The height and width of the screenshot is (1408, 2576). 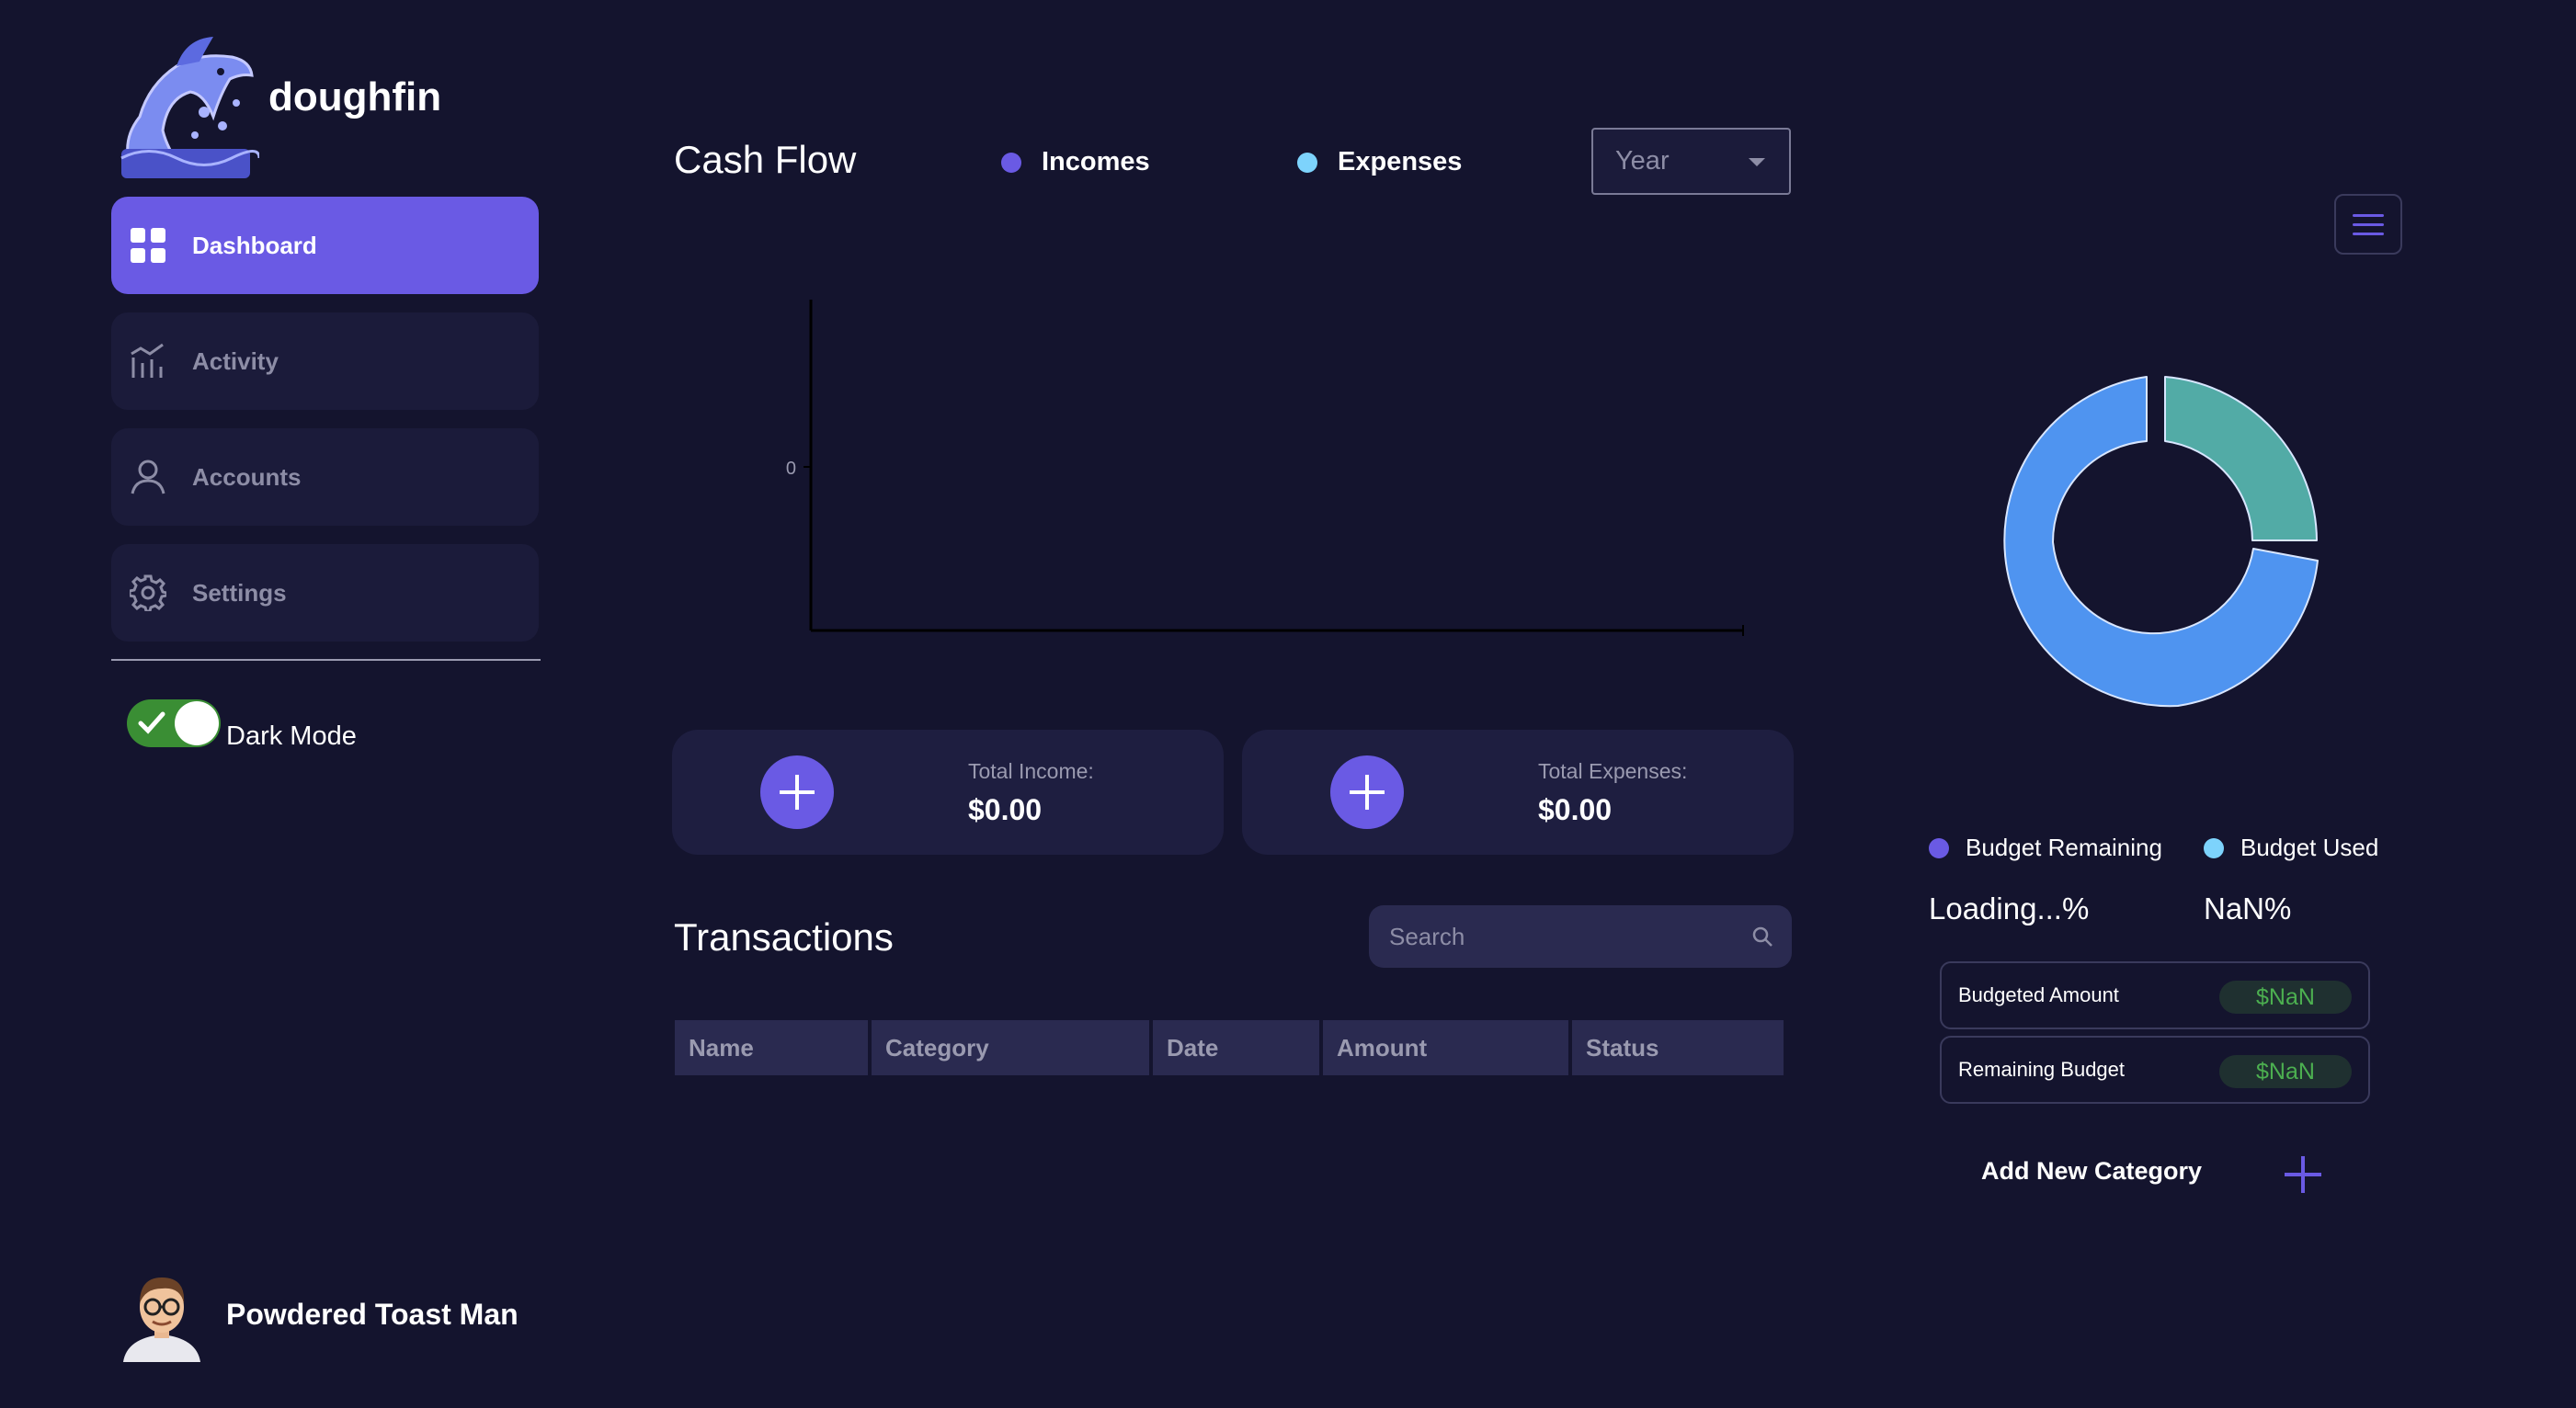 What do you see at coordinates (148, 362) in the screenshot?
I see `activity-chart-icon` at bounding box center [148, 362].